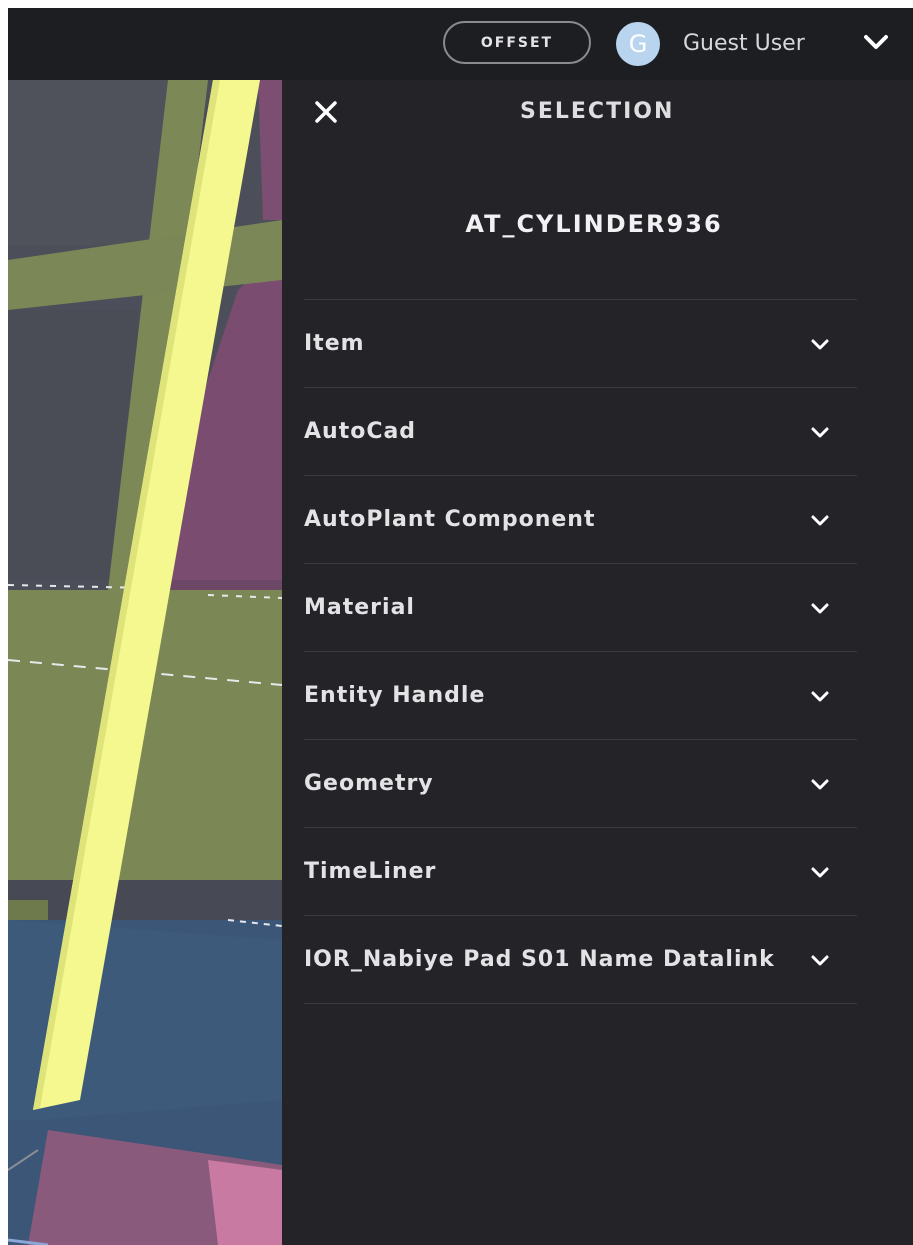  What do you see at coordinates (744, 44) in the screenshot?
I see `user-name: Guest User` at bounding box center [744, 44].